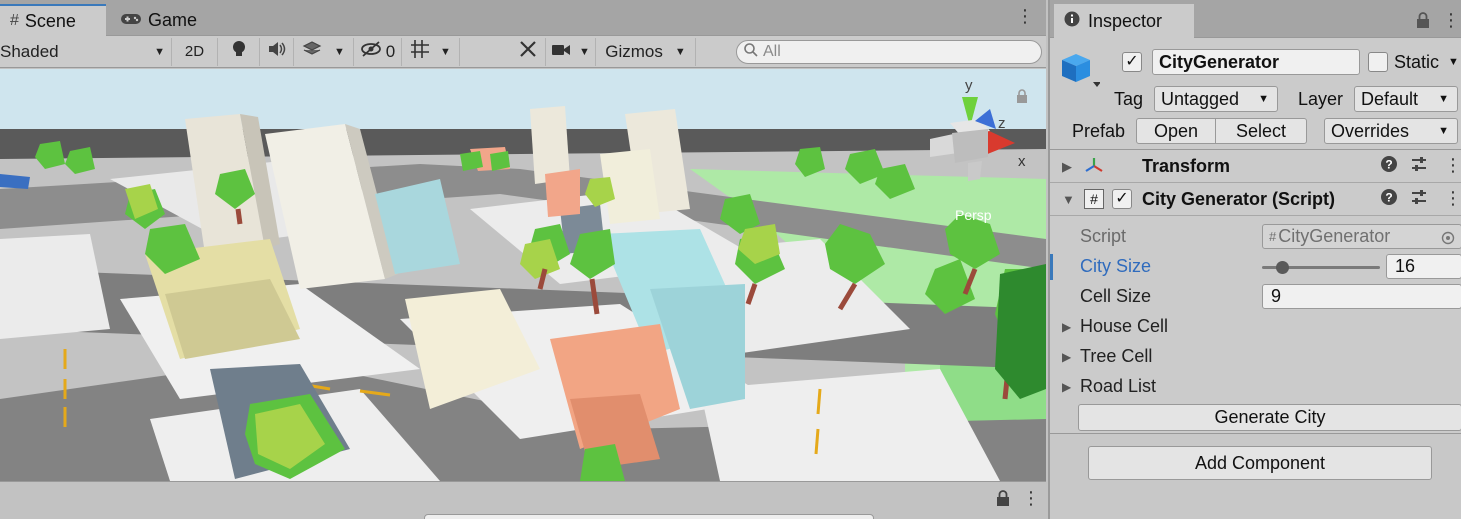 Image resolution: width=1461 pixels, height=519 pixels. What do you see at coordinates (649, 516) in the screenshot?
I see `bottom-panel-field` at bounding box center [649, 516].